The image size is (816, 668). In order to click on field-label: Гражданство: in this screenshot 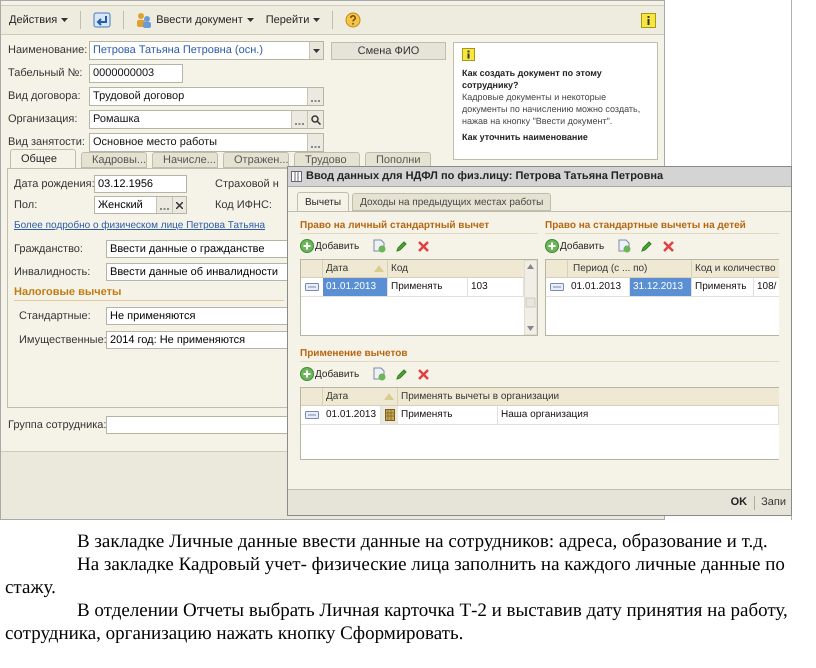, I will do `click(49, 249)`.